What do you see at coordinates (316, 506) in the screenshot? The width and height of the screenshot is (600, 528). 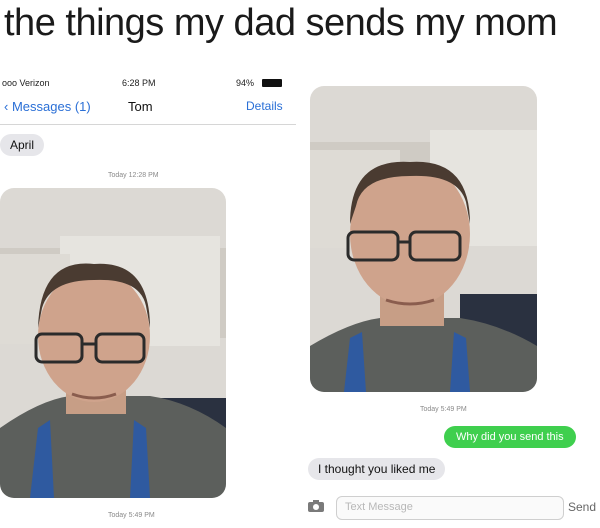 I see `camera-icon` at bounding box center [316, 506].